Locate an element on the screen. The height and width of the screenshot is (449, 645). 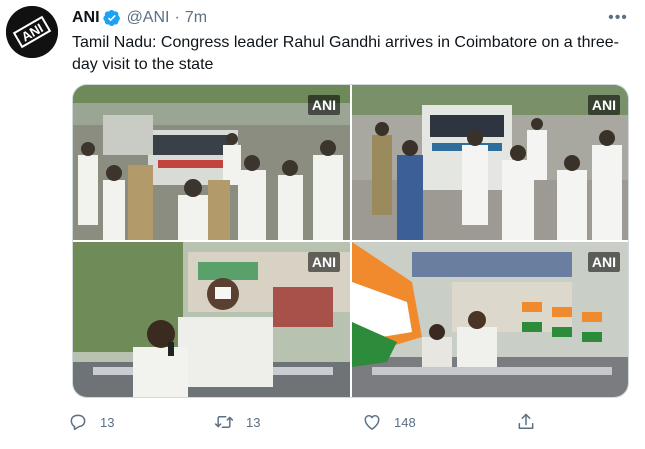
retweet-button: 13 is located at coordinates (237, 422).